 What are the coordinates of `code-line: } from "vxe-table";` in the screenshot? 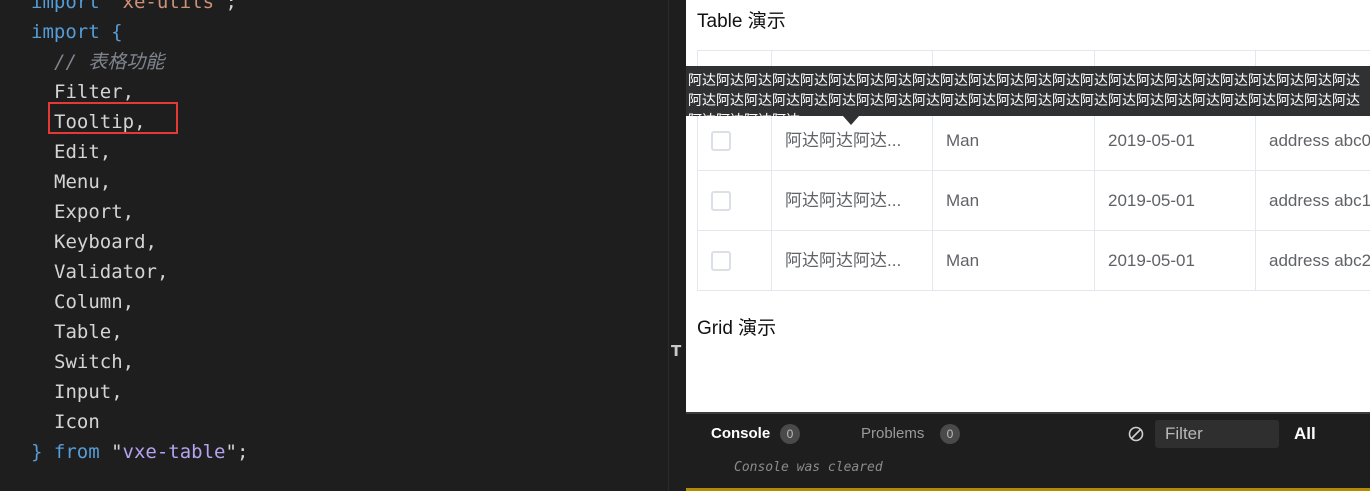 It's located at (139, 452).